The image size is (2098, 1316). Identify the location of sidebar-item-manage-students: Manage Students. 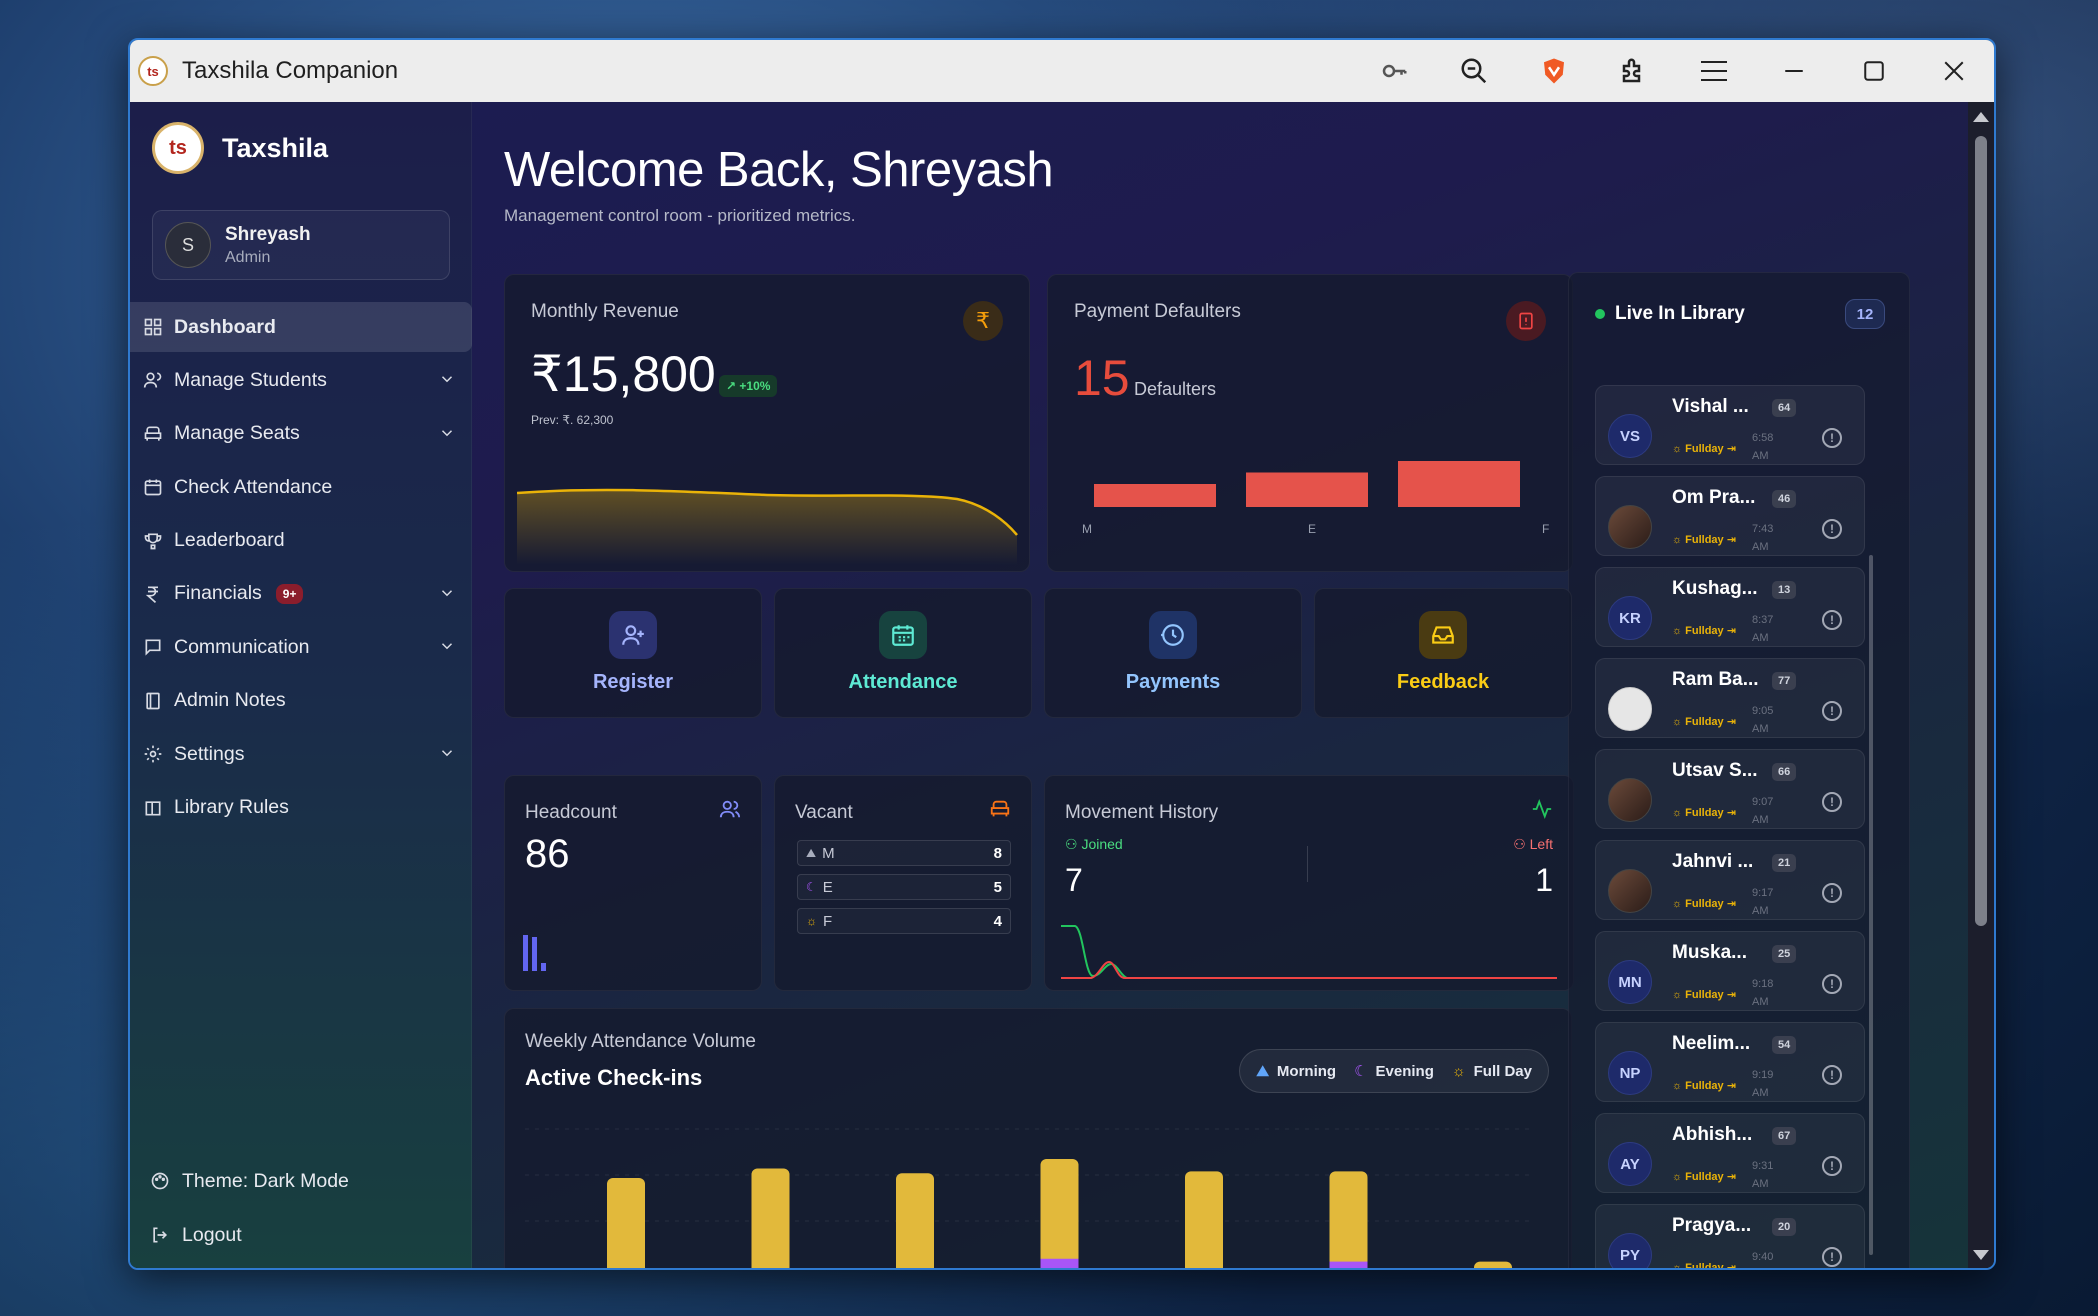
(301, 380).